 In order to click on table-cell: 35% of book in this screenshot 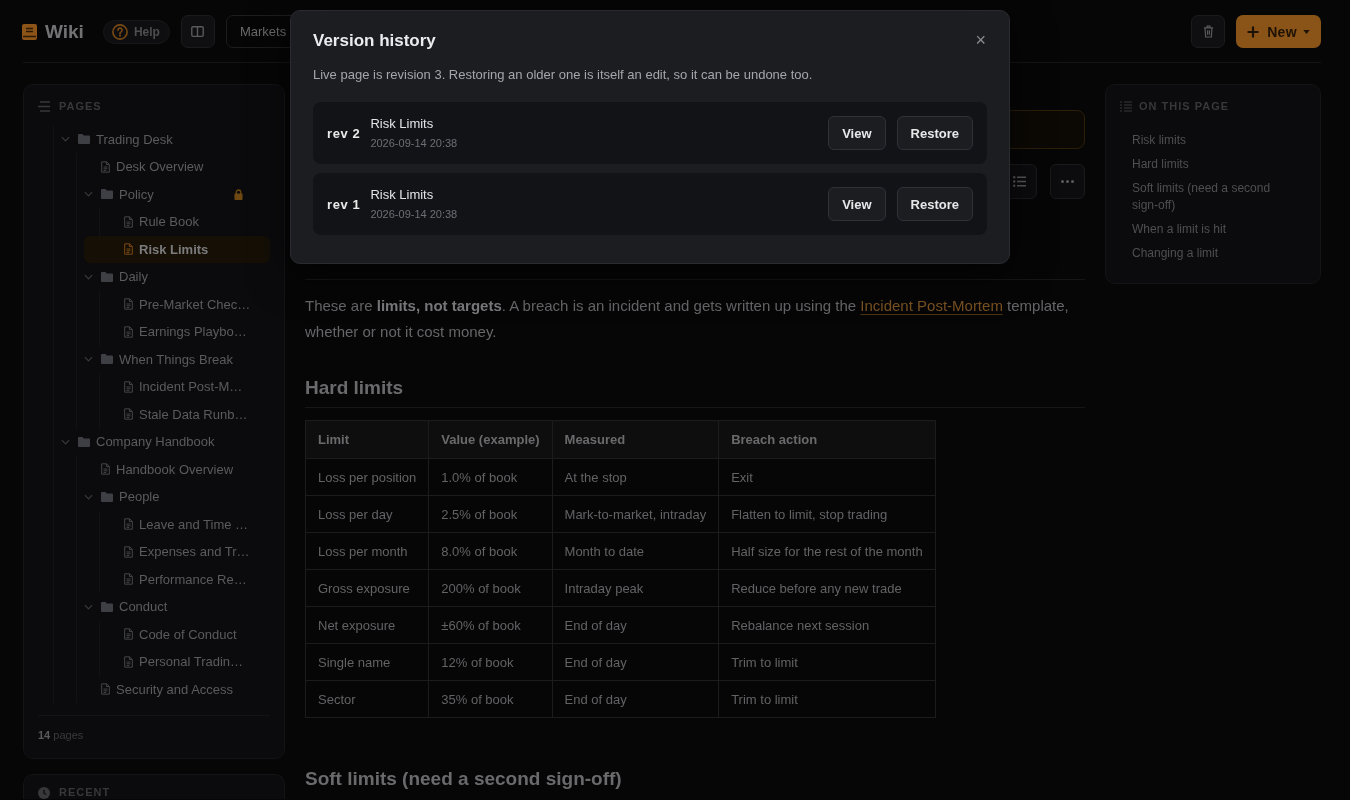, I will do `click(490, 699)`.